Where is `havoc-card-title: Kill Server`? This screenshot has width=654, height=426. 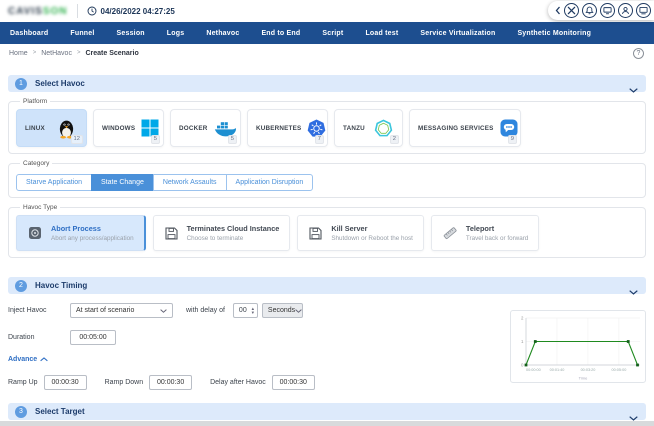
havoc-card-title: Kill Server is located at coordinates (349, 228).